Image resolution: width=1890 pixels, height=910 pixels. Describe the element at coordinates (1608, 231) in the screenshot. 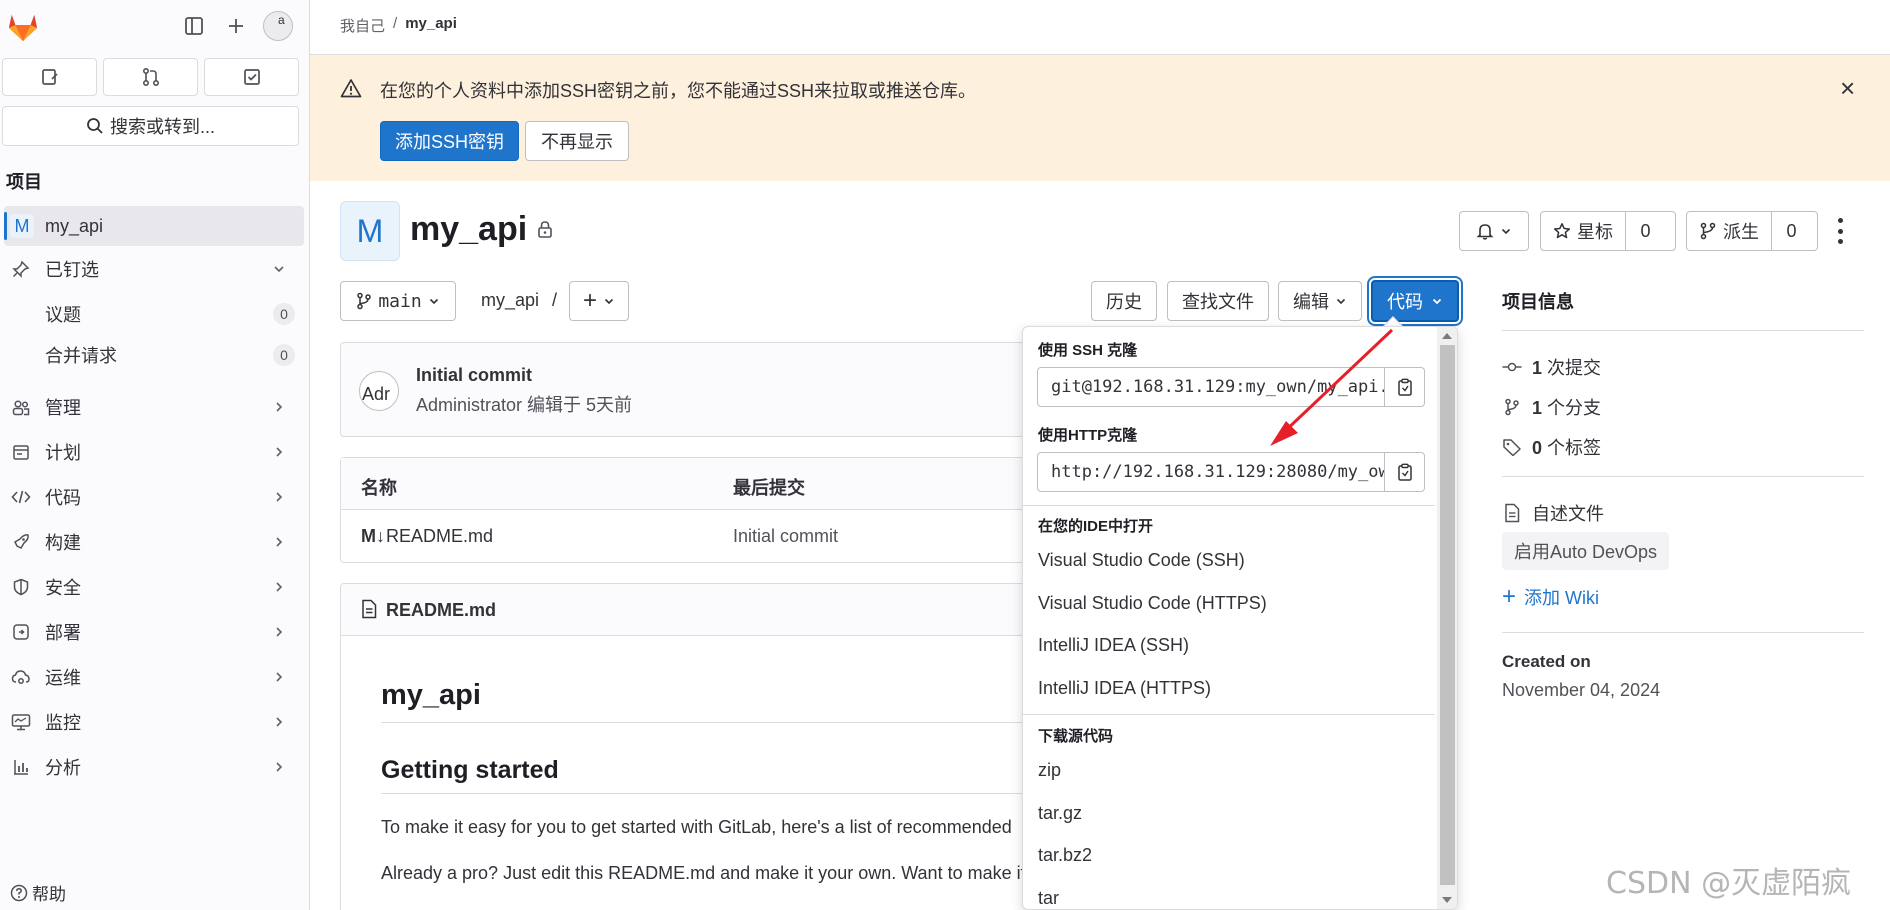

I see `star-button: 星标 0` at that location.